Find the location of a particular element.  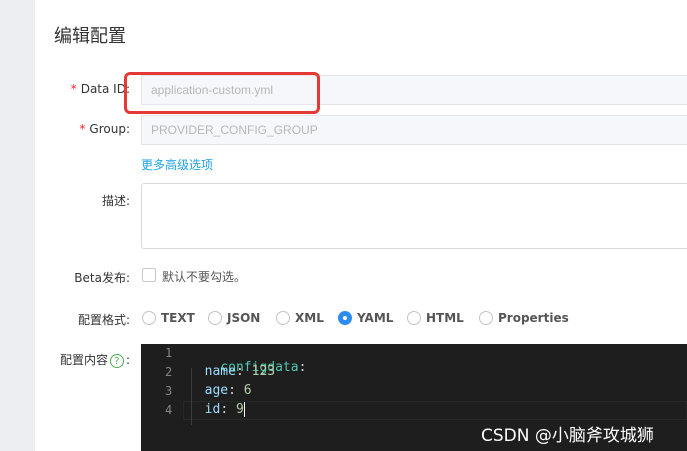

advanced-options-link: 更多高级选项 is located at coordinates (177, 164).